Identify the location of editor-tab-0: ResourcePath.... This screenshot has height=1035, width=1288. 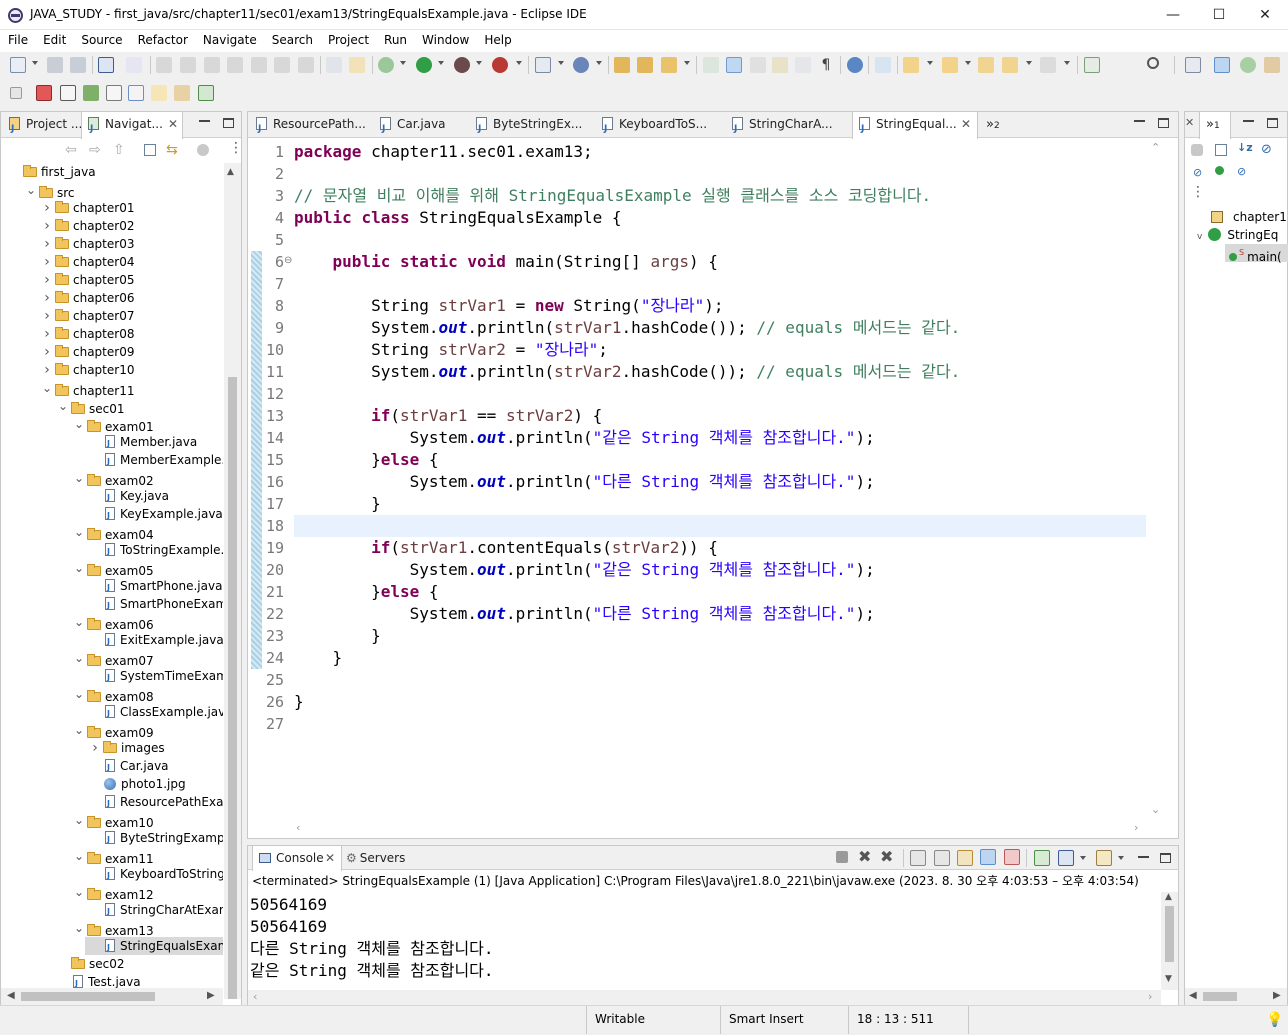
(311, 125).